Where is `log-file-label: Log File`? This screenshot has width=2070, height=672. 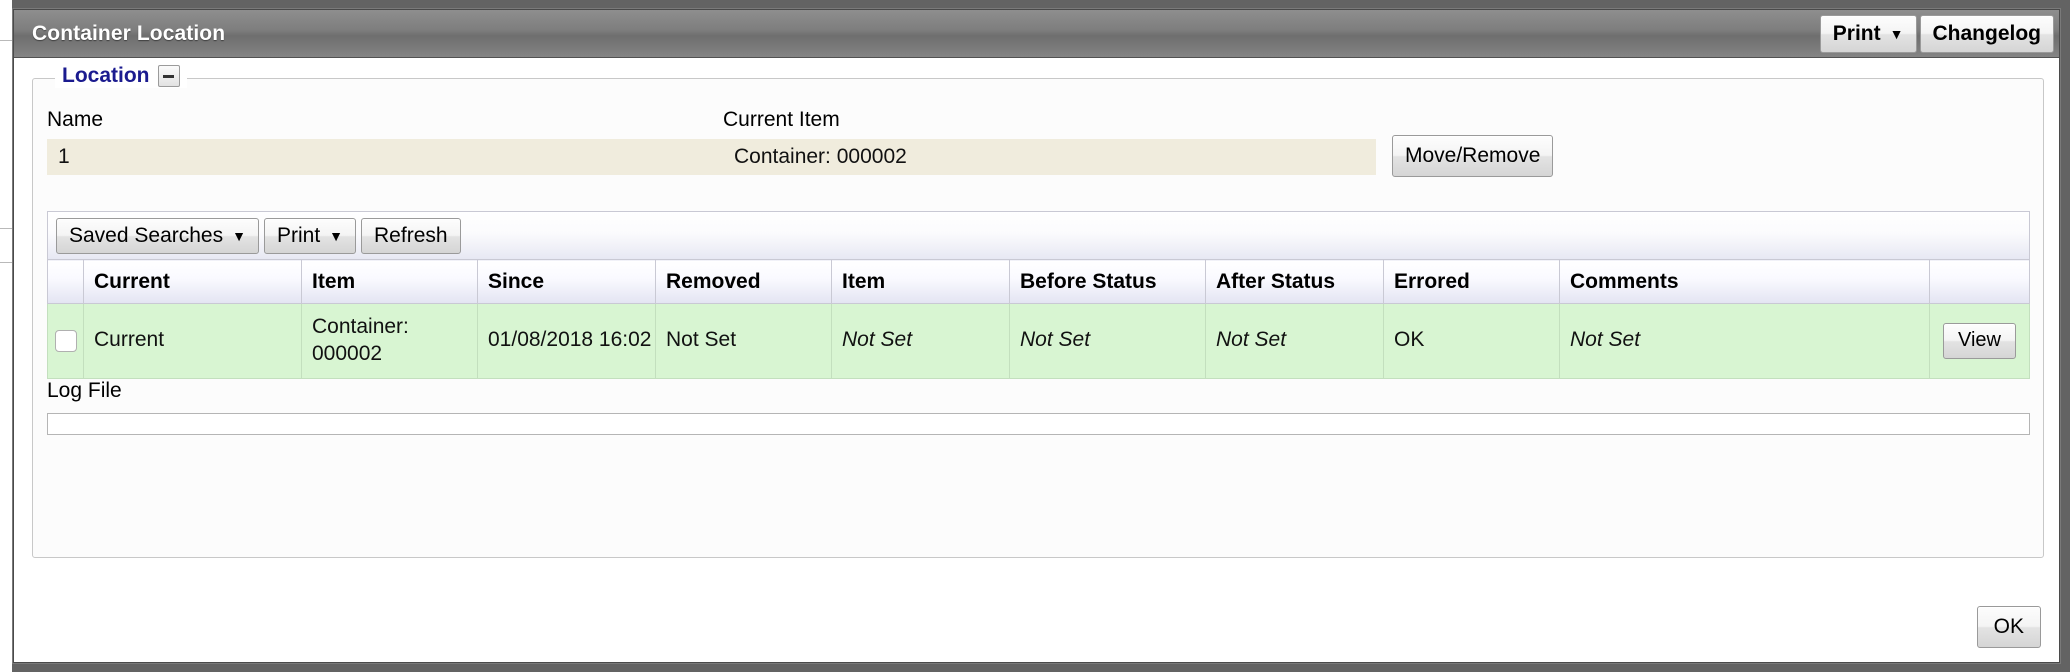 log-file-label: Log File is located at coordinates (84, 390).